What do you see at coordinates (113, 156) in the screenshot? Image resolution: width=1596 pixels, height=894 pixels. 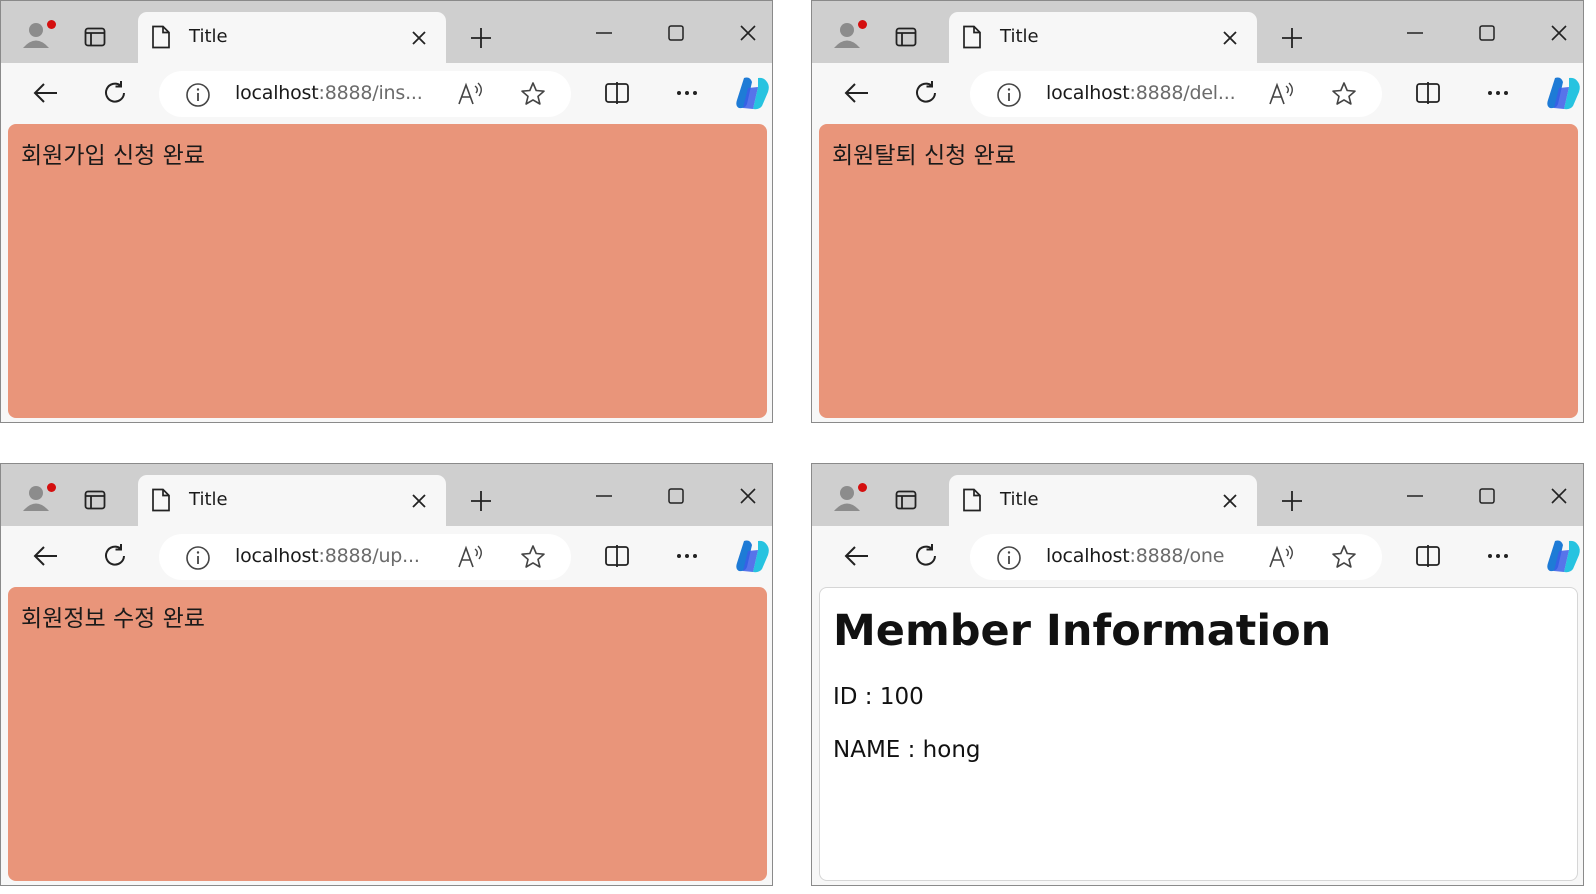 I see `status-message: 회원가입 신청 완료` at bounding box center [113, 156].